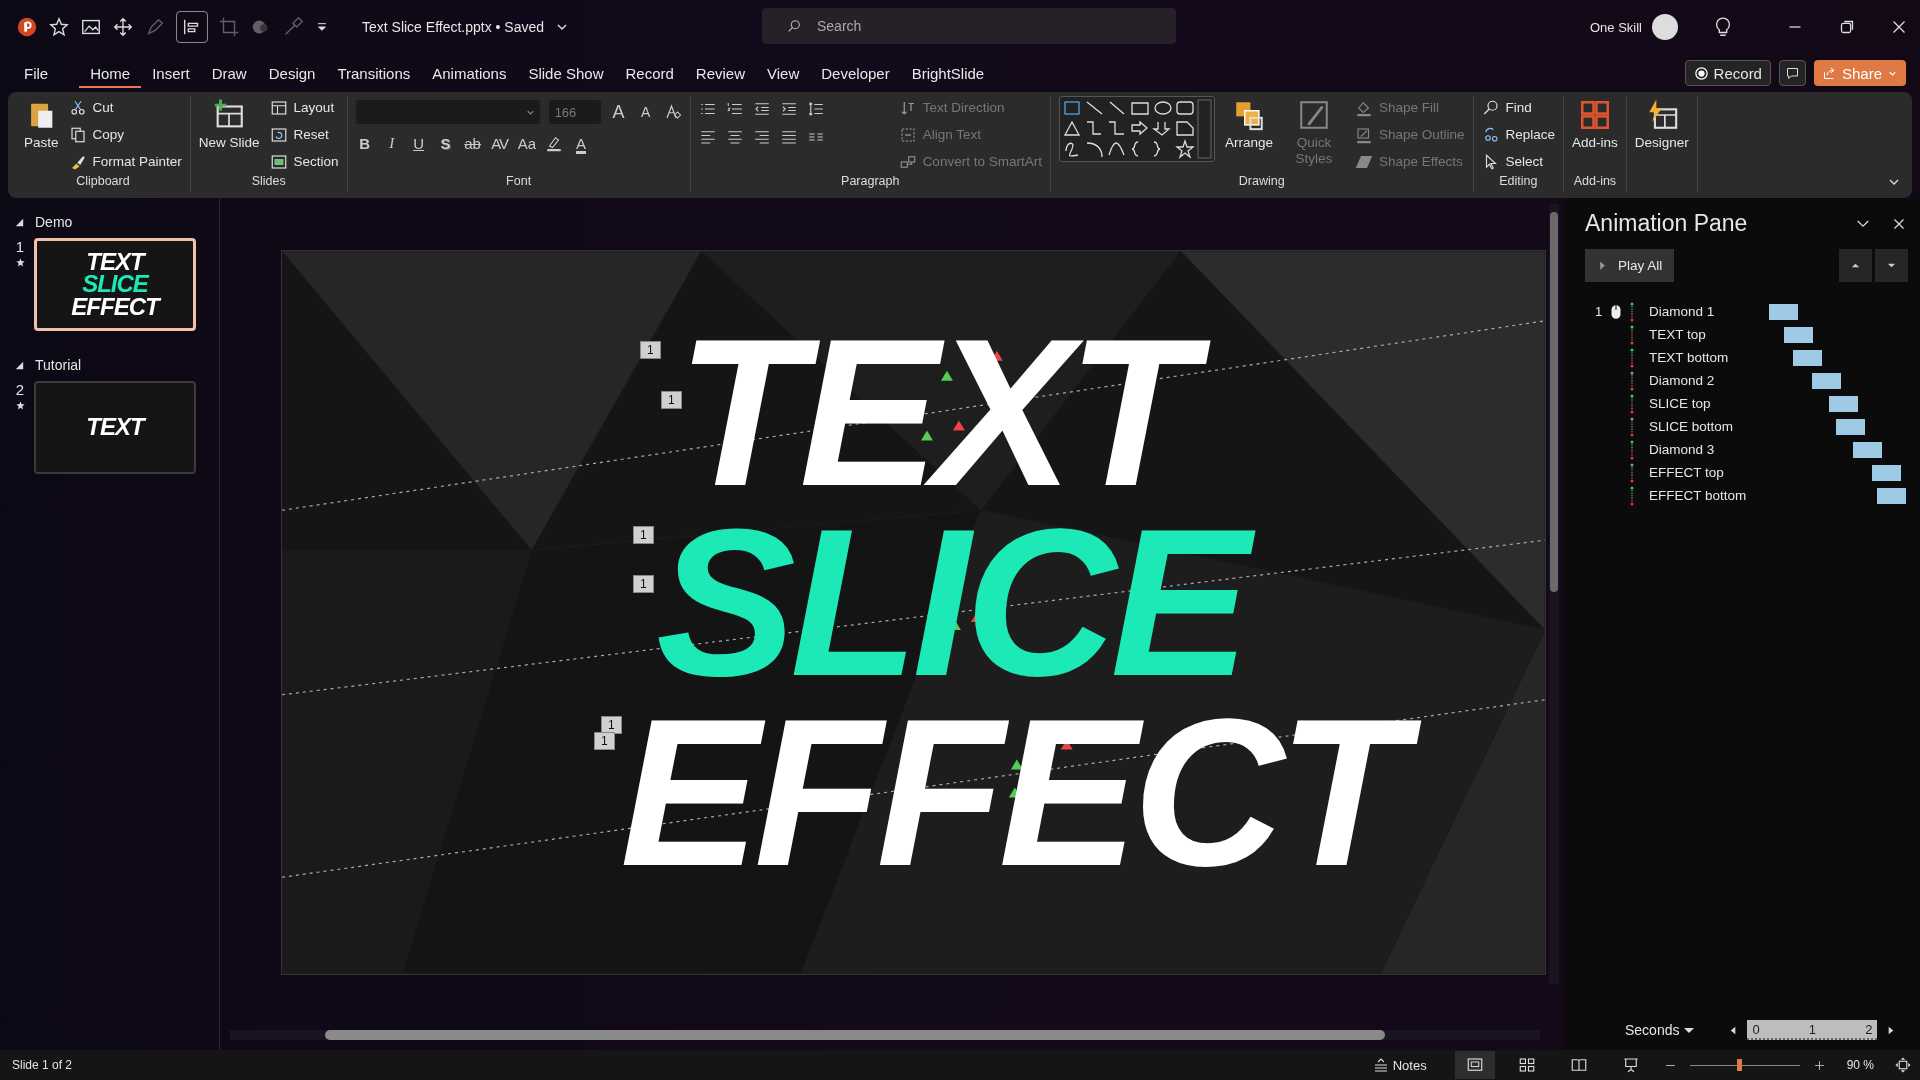 The image size is (1920, 1080). Describe the element at coordinates (304, 161) in the screenshot. I see `ribbon-button: Section` at that location.